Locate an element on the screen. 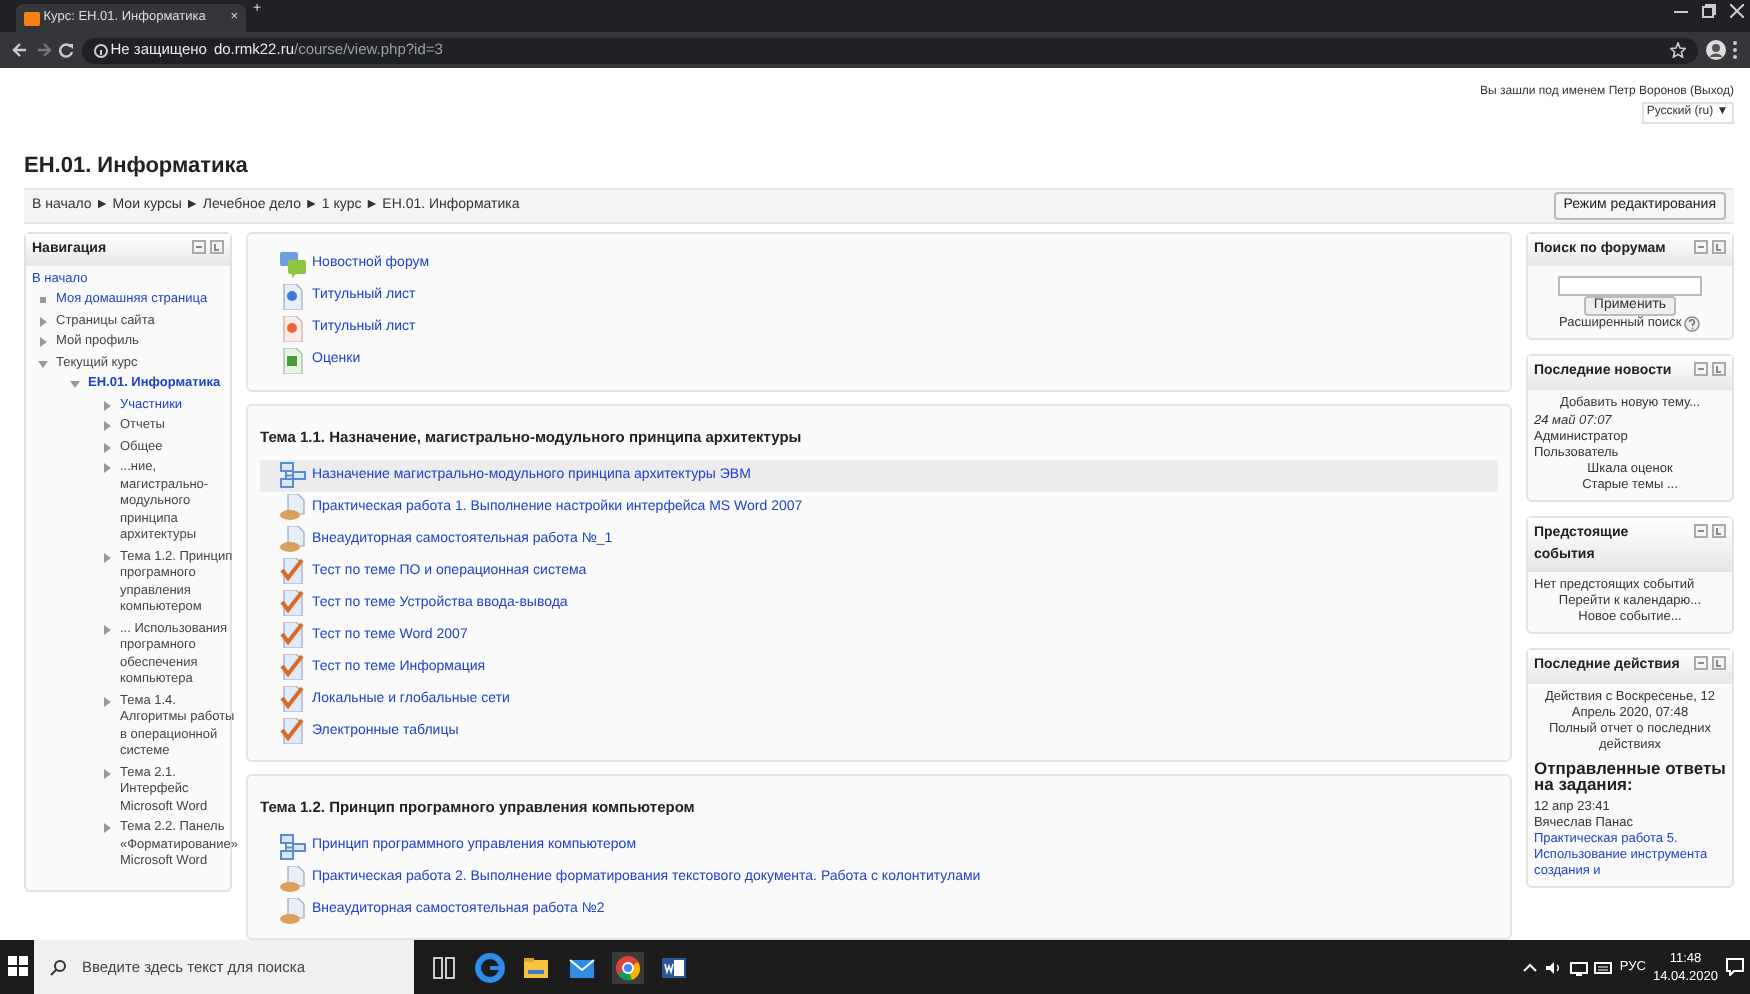 The image size is (1750, 994). search-icon is located at coordinates (58, 968).